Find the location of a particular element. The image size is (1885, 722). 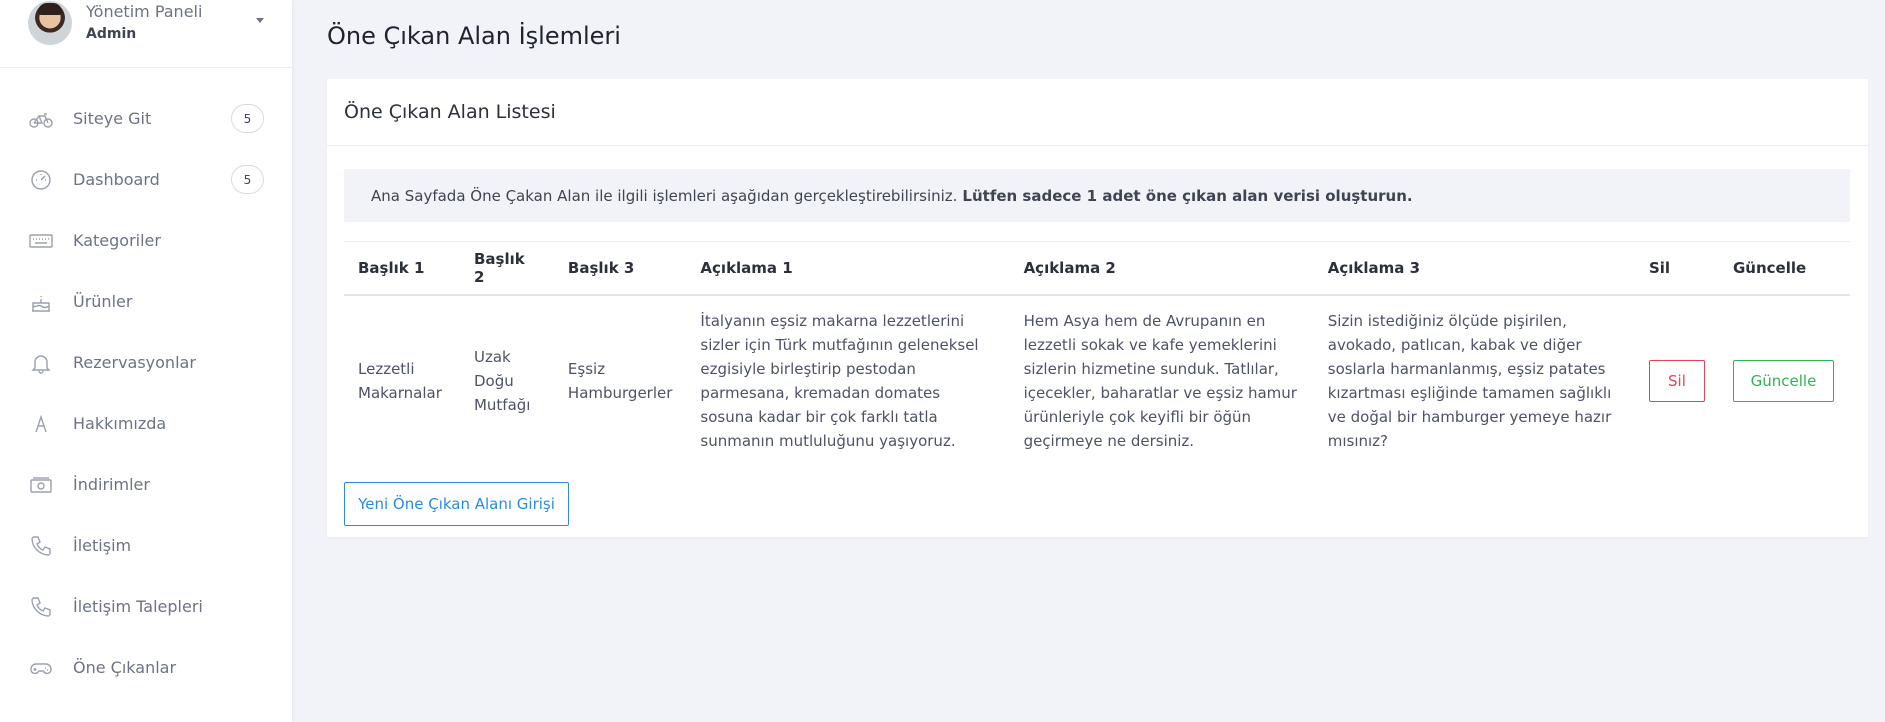

cell-guncelle: Güncelle is located at coordinates (1784, 380).